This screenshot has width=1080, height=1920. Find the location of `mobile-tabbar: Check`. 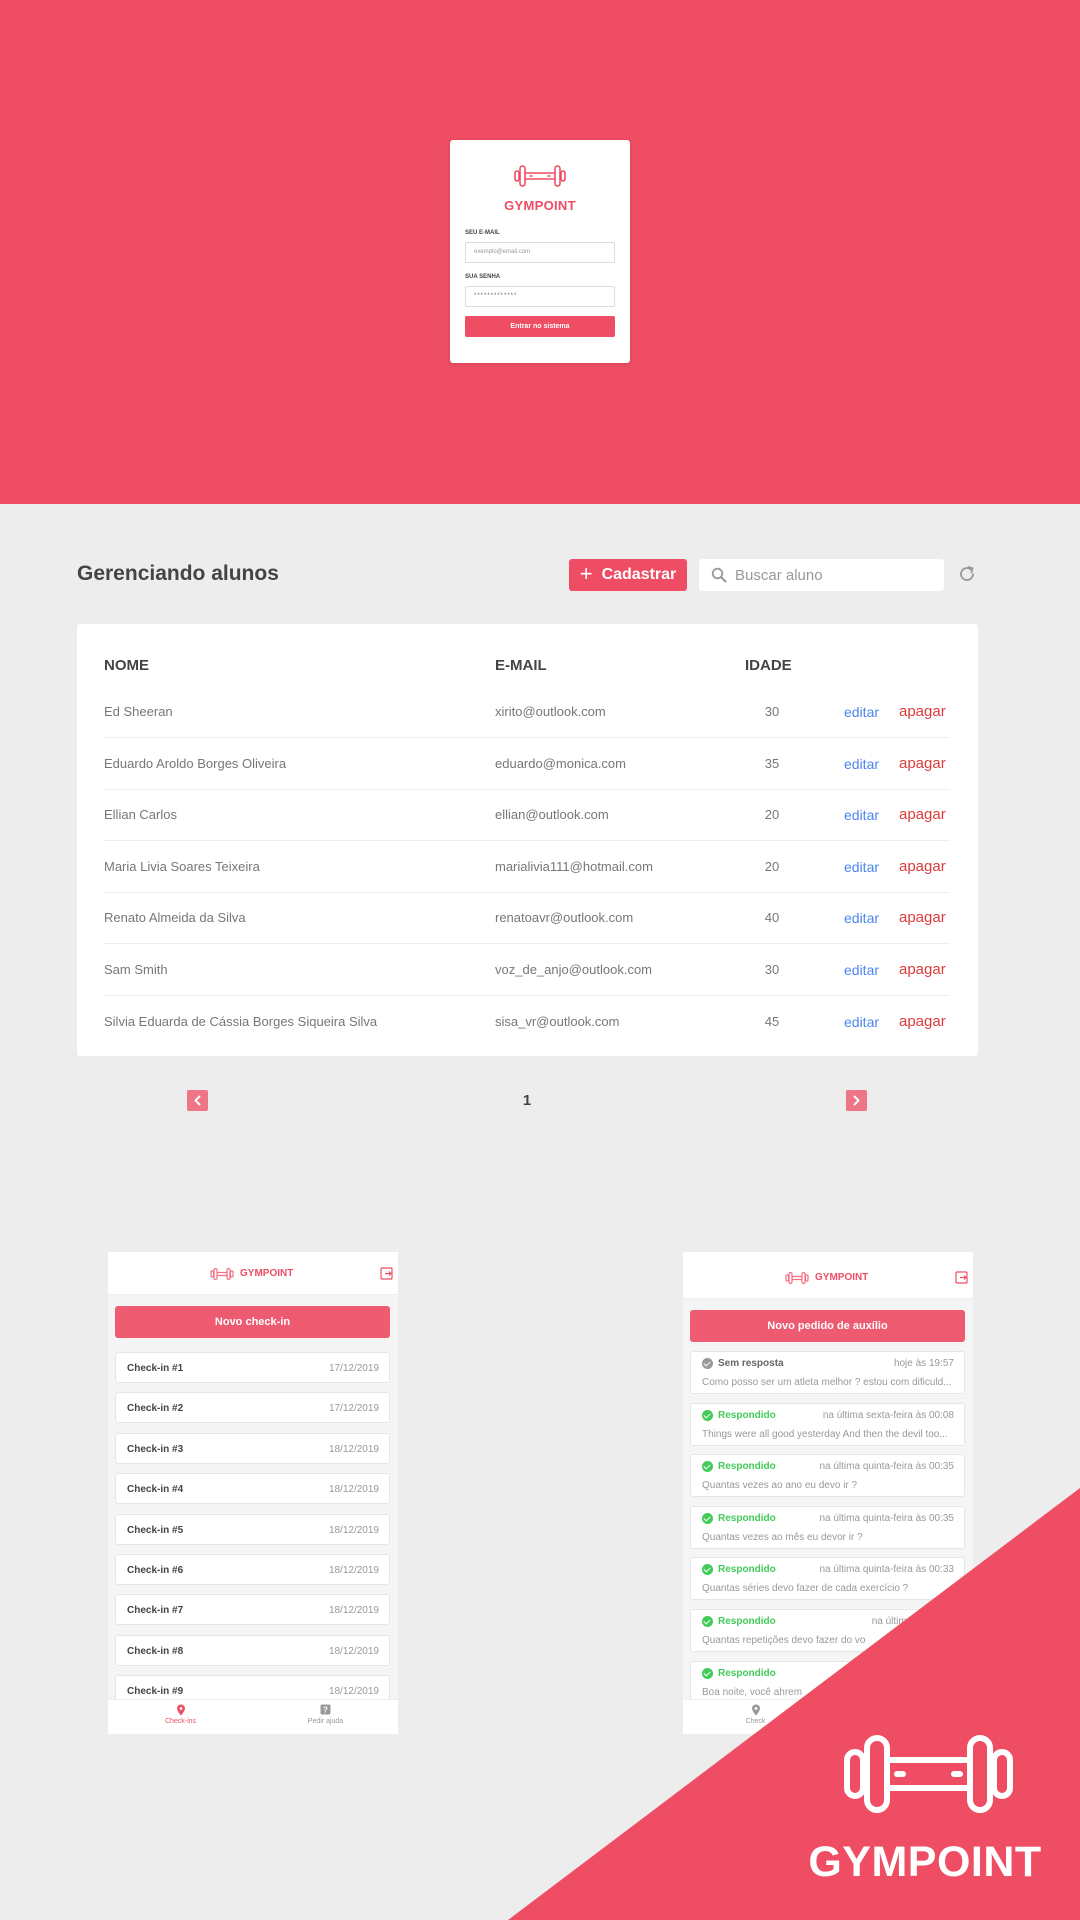

mobile-tabbar: Check is located at coordinates (828, 1716).